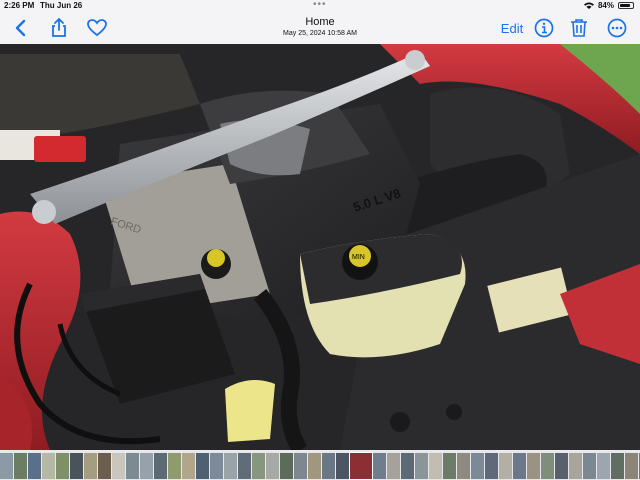 The height and width of the screenshot is (480, 640). I want to click on multitask-dots-icon: •••, so click(320, 5).